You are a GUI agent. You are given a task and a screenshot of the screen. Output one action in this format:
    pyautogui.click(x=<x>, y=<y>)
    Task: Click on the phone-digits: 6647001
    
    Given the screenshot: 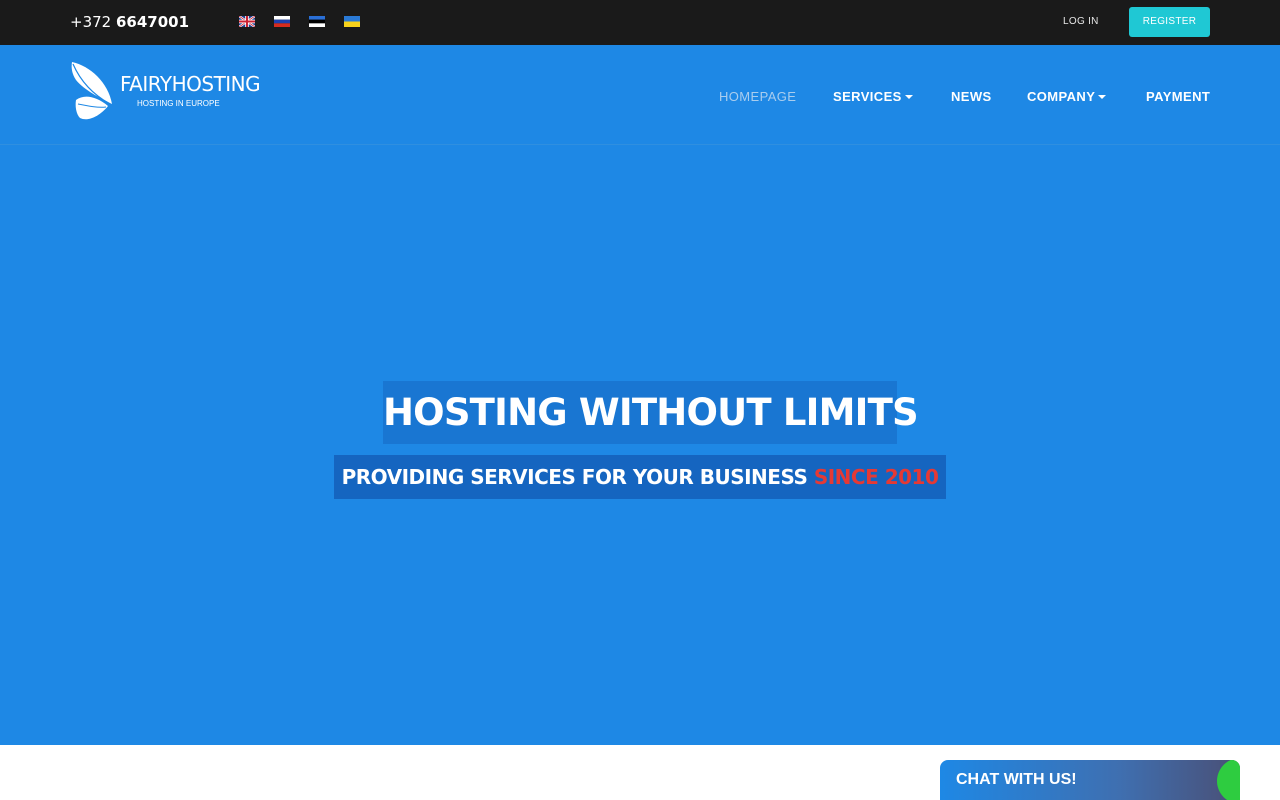 What is the action you would take?
    pyautogui.click(x=152, y=22)
    